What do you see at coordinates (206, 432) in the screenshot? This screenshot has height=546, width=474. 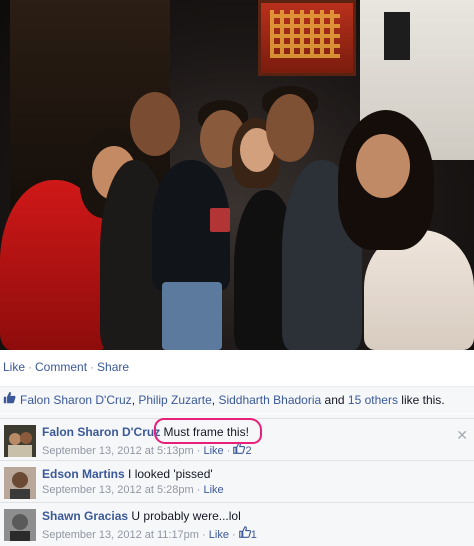 I see `comment-text: Must frame this!` at bounding box center [206, 432].